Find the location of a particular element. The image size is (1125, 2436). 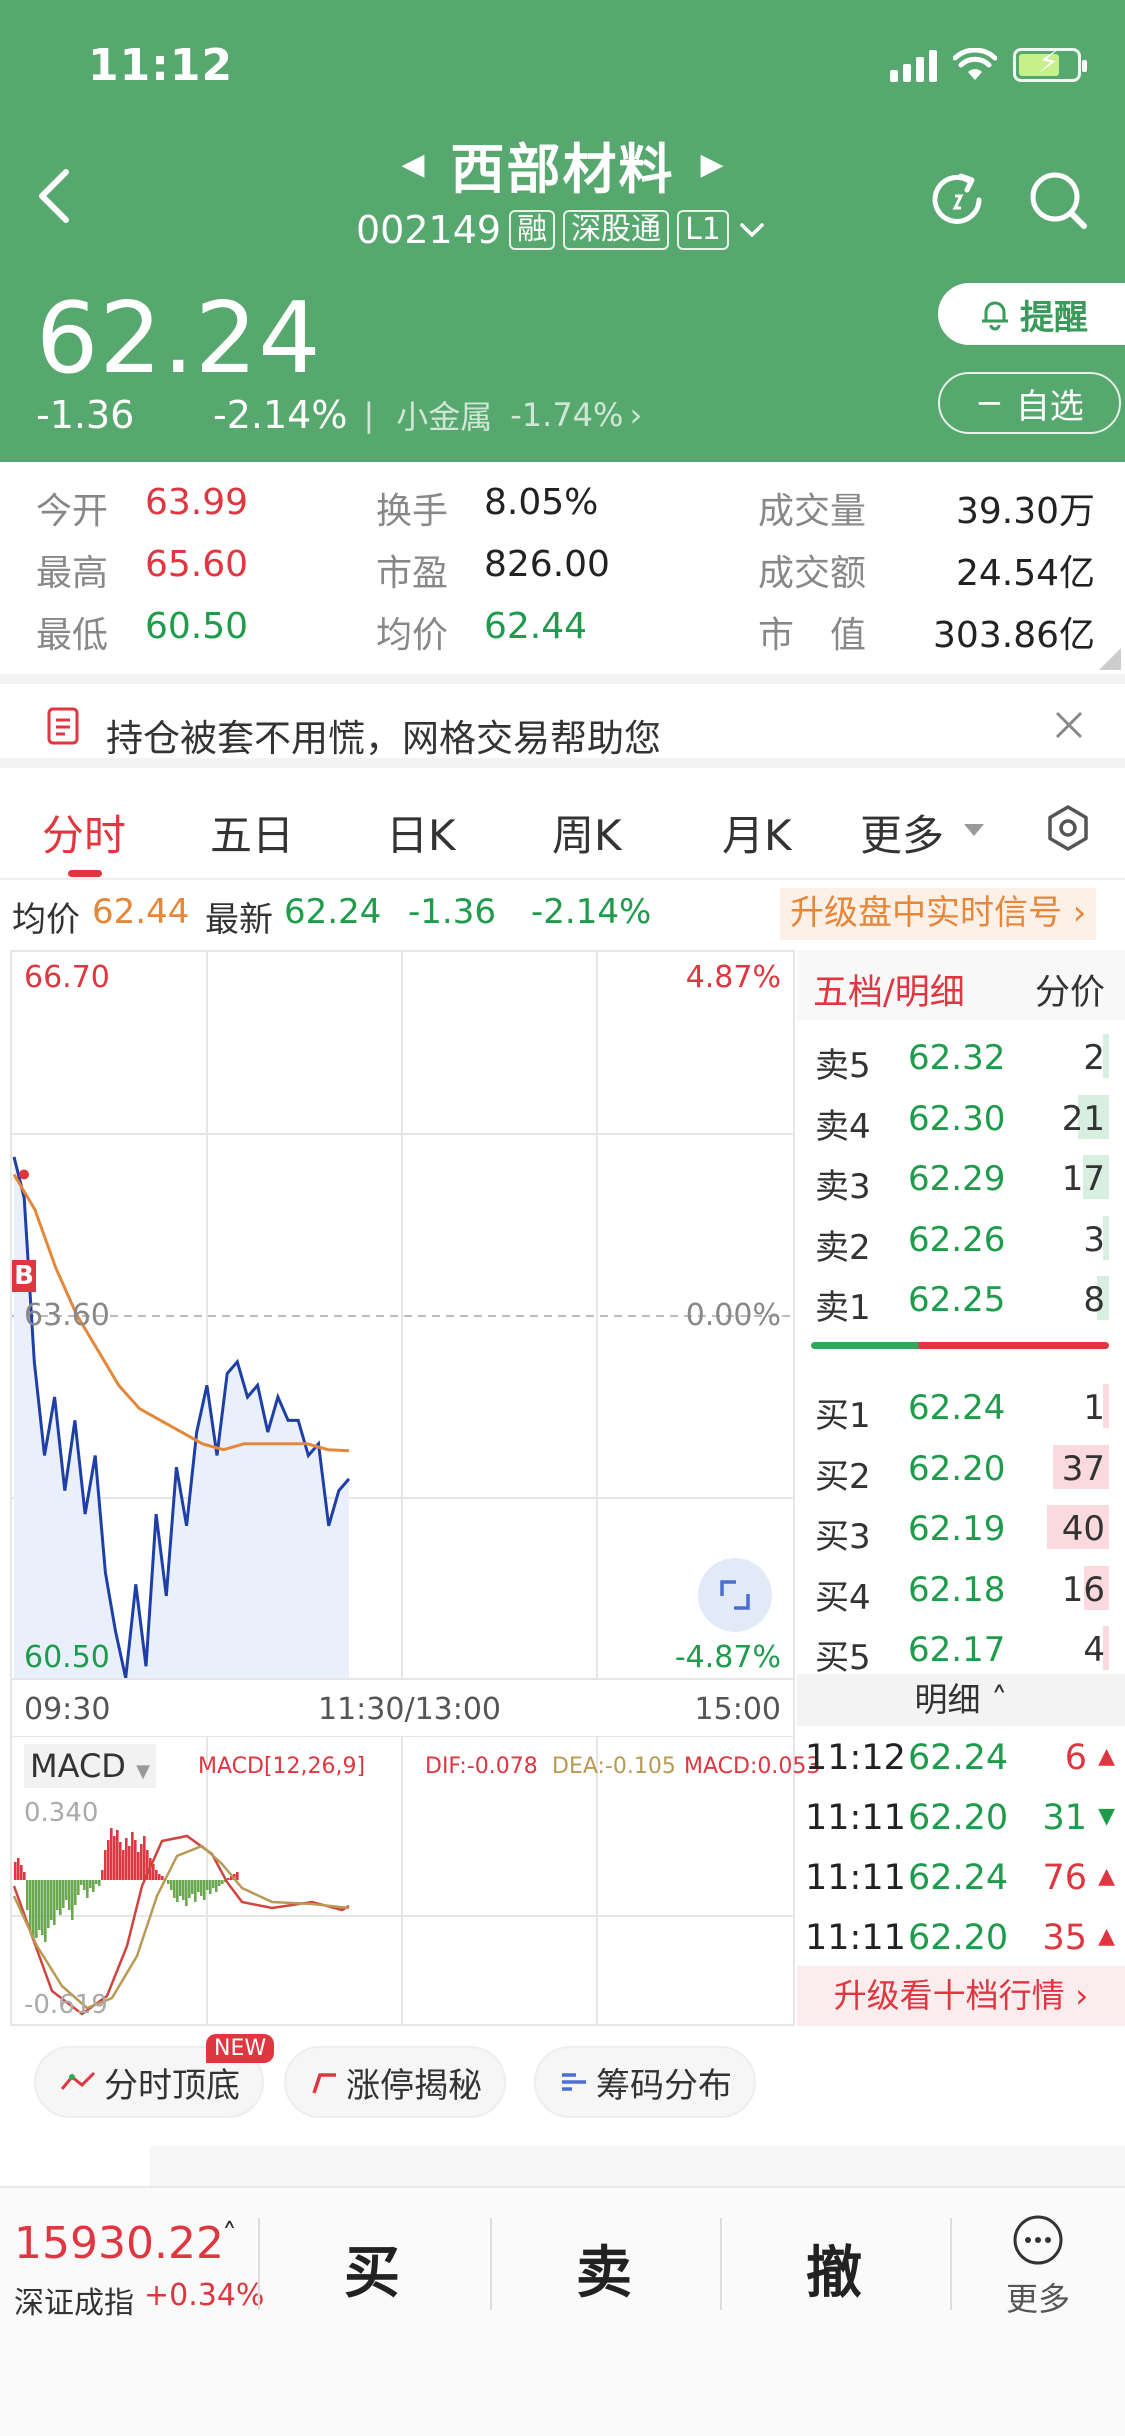

level-price: 62.26 is located at coordinates (957, 1239).